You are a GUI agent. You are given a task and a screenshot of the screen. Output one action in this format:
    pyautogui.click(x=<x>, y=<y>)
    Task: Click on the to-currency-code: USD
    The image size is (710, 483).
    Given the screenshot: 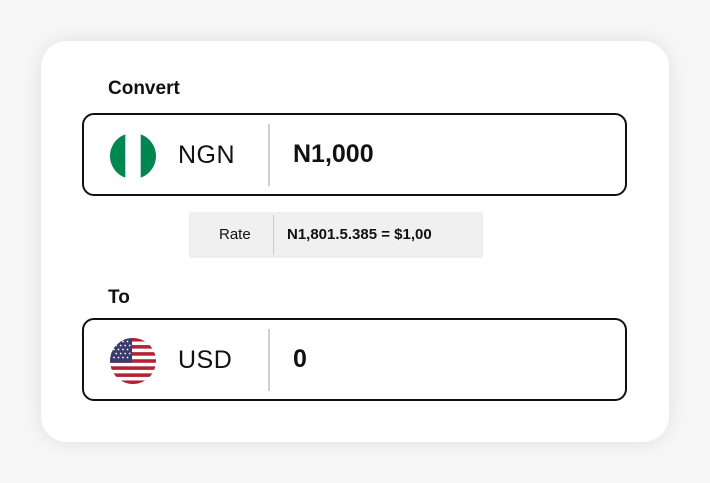 What is the action you would take?
    pyautogui.click(x=205, y=360)
    